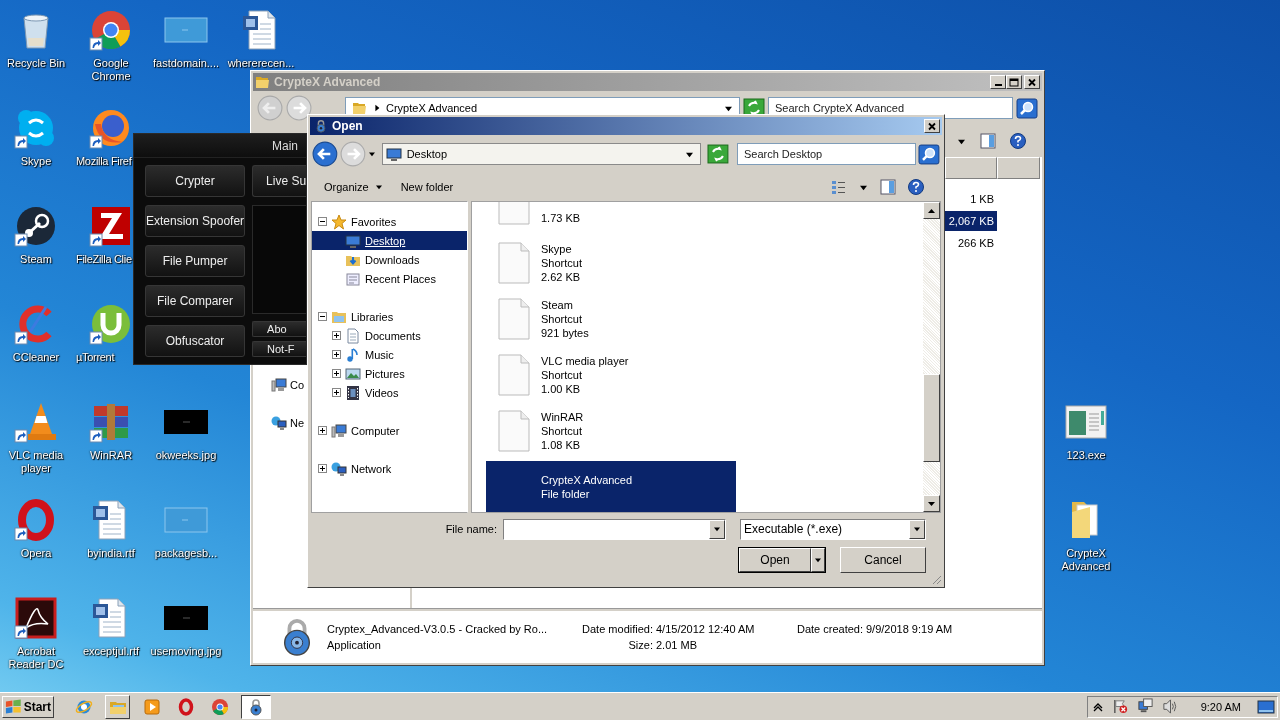 This screenshot has height=720, width=1280. What do you see at coordinates (833, 529) in the screenshot?
I see `file-type-select: Executable (*.exe)` at bounding box center [833, 529].